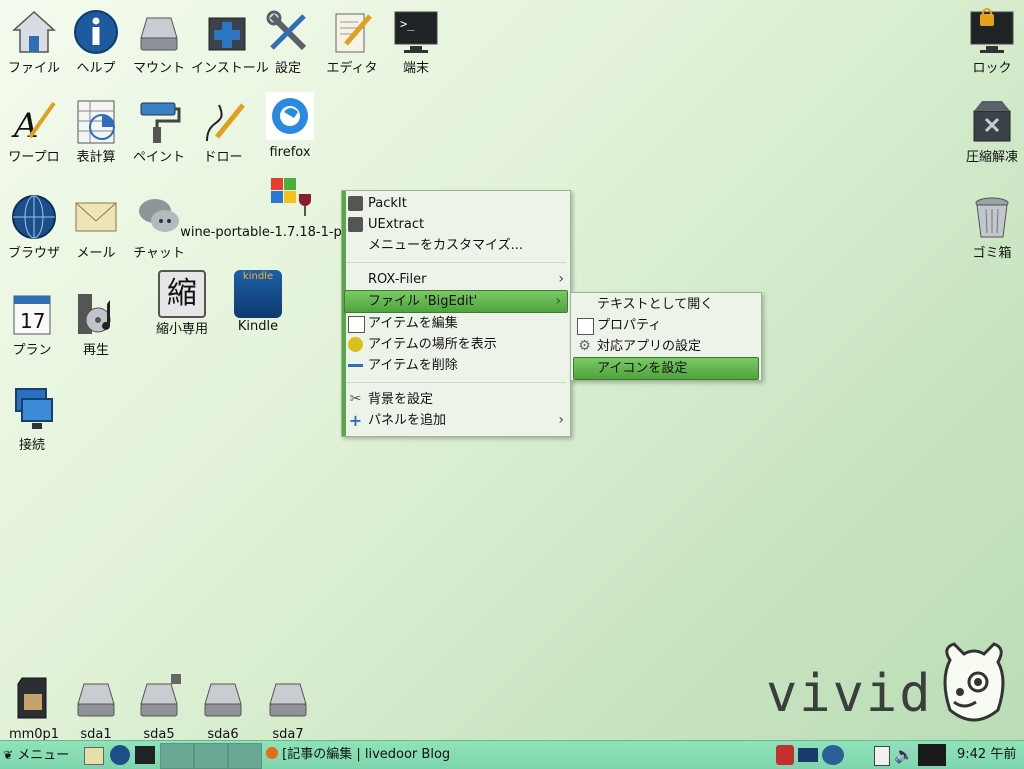 The height and width of the screenshot is (769, 1024). Describe the element at coordinates (904, 755) in the screenshot. I see `volume-icon: 🔊` at that location.